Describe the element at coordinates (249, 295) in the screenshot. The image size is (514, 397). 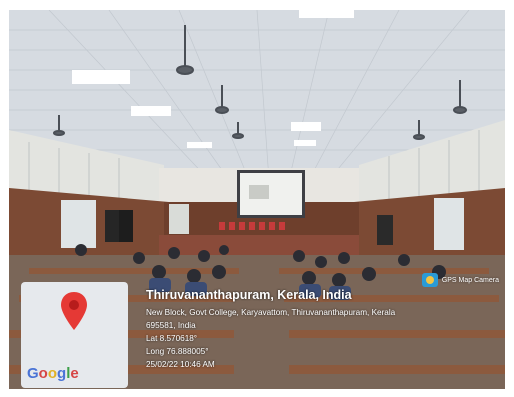
I see `place-name: Thiruvananthapuram, Kerala, India` at that location.